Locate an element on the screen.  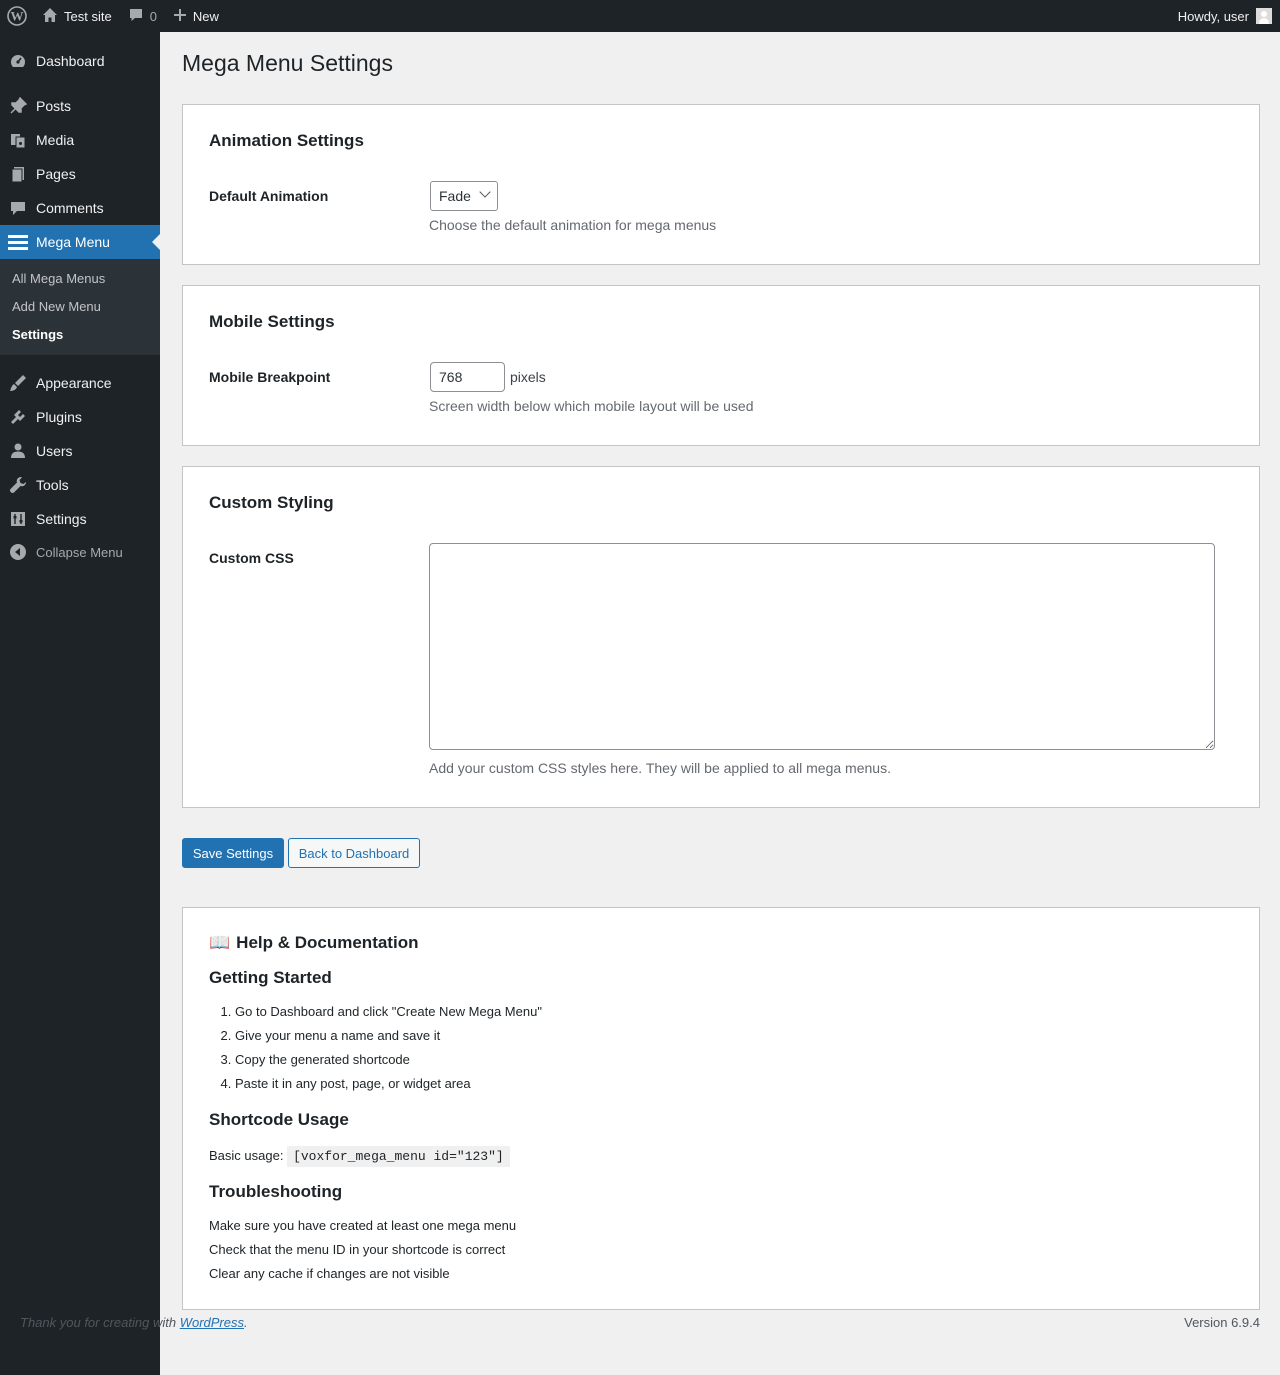
save-settings-button: Save Settings is located at coordinates (233, 853).